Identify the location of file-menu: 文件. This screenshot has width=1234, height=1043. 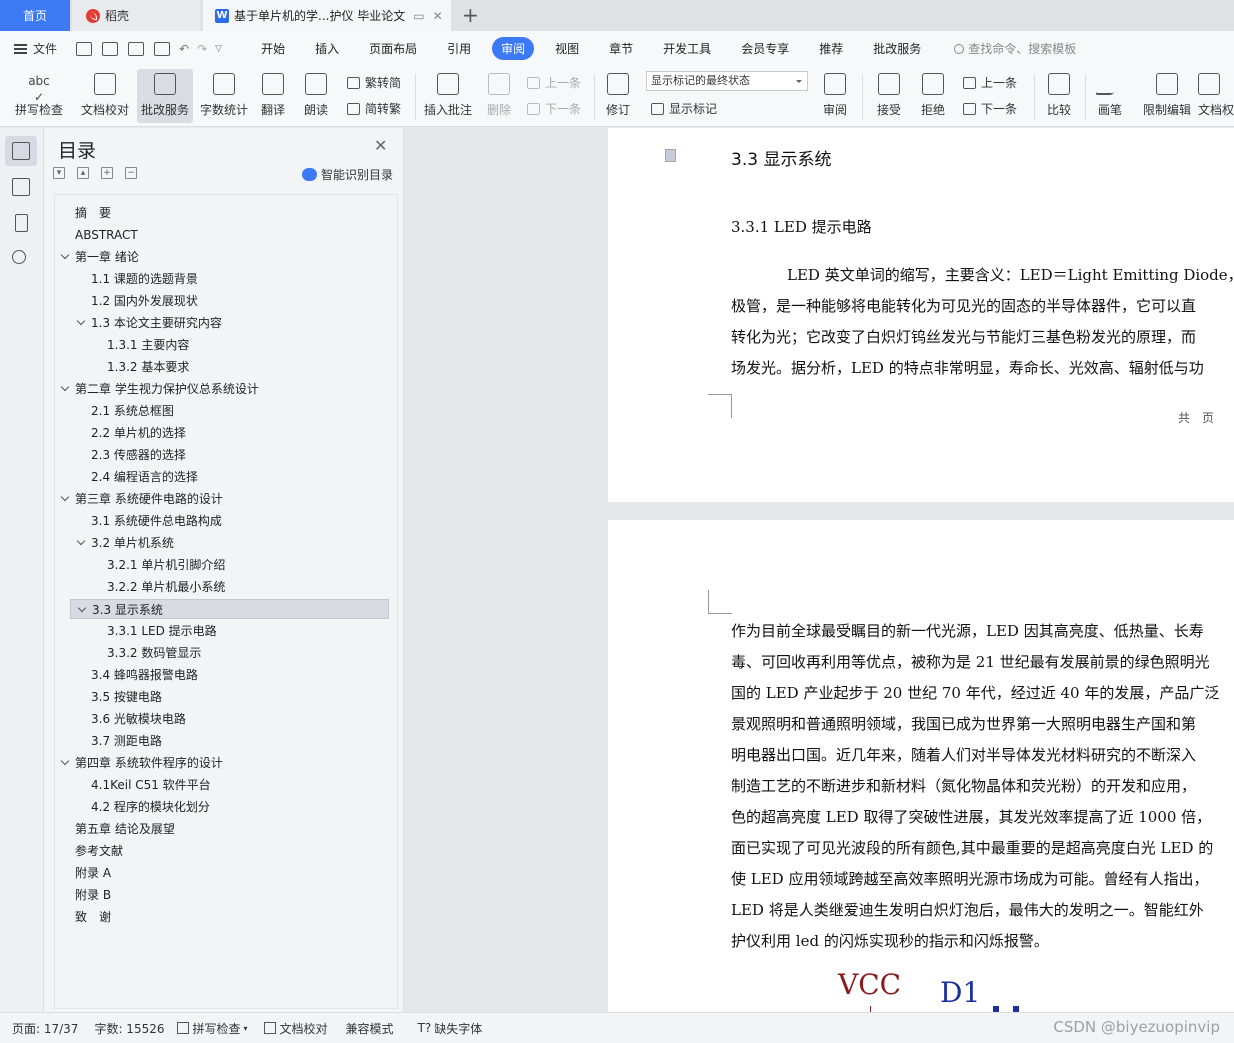
(35, 48).